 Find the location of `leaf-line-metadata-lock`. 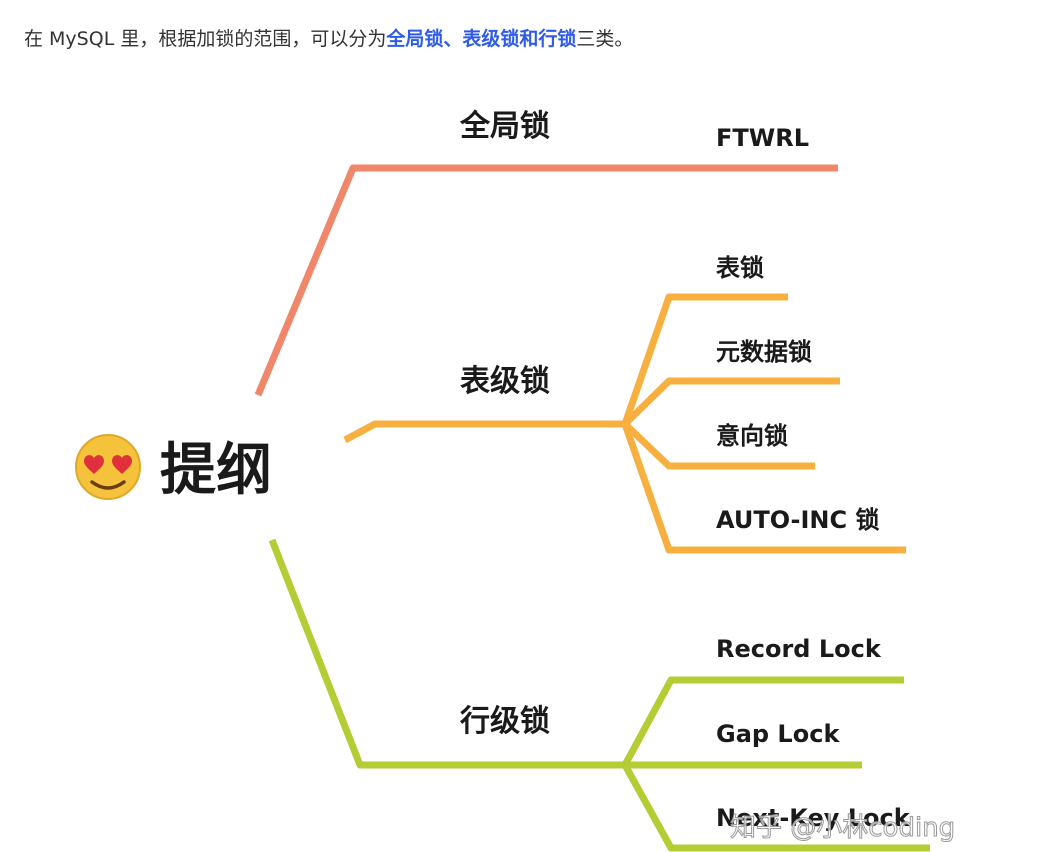

leaf-line-metadata-lock is located at coordinates (731, 402).